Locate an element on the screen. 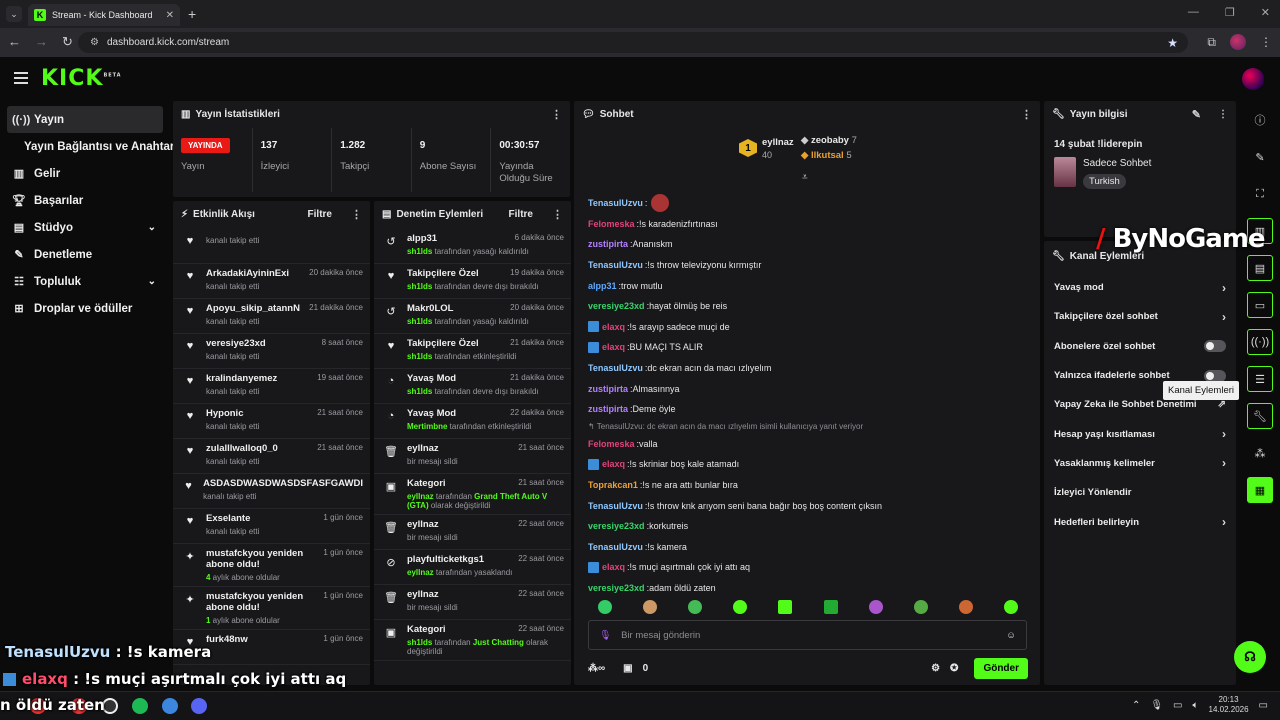  chat-message: veresiye23xd: korkutreis is located at coordinates (808, 526).